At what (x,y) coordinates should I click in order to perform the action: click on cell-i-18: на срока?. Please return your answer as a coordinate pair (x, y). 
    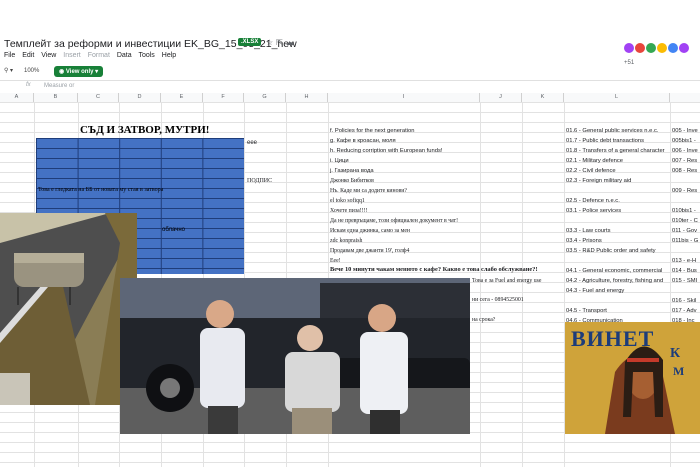
    Looking at the image, I should click on (483, 320).